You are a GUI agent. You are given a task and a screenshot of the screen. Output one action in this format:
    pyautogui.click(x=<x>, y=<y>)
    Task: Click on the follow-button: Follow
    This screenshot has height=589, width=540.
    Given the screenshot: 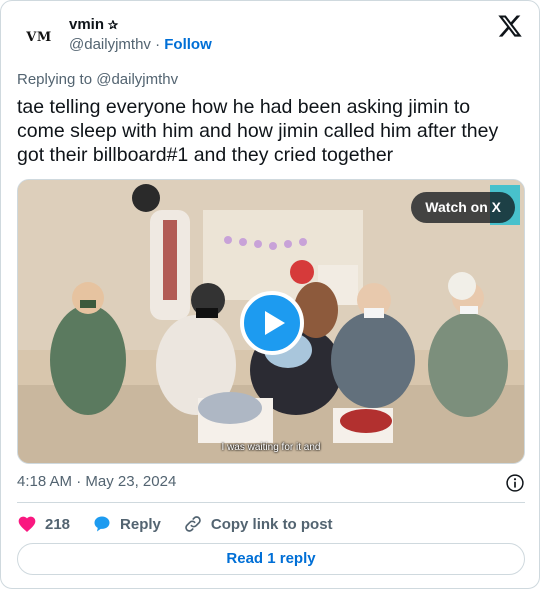 What is the action you would take?
    pyautogui.click(x=188, y=44)
    